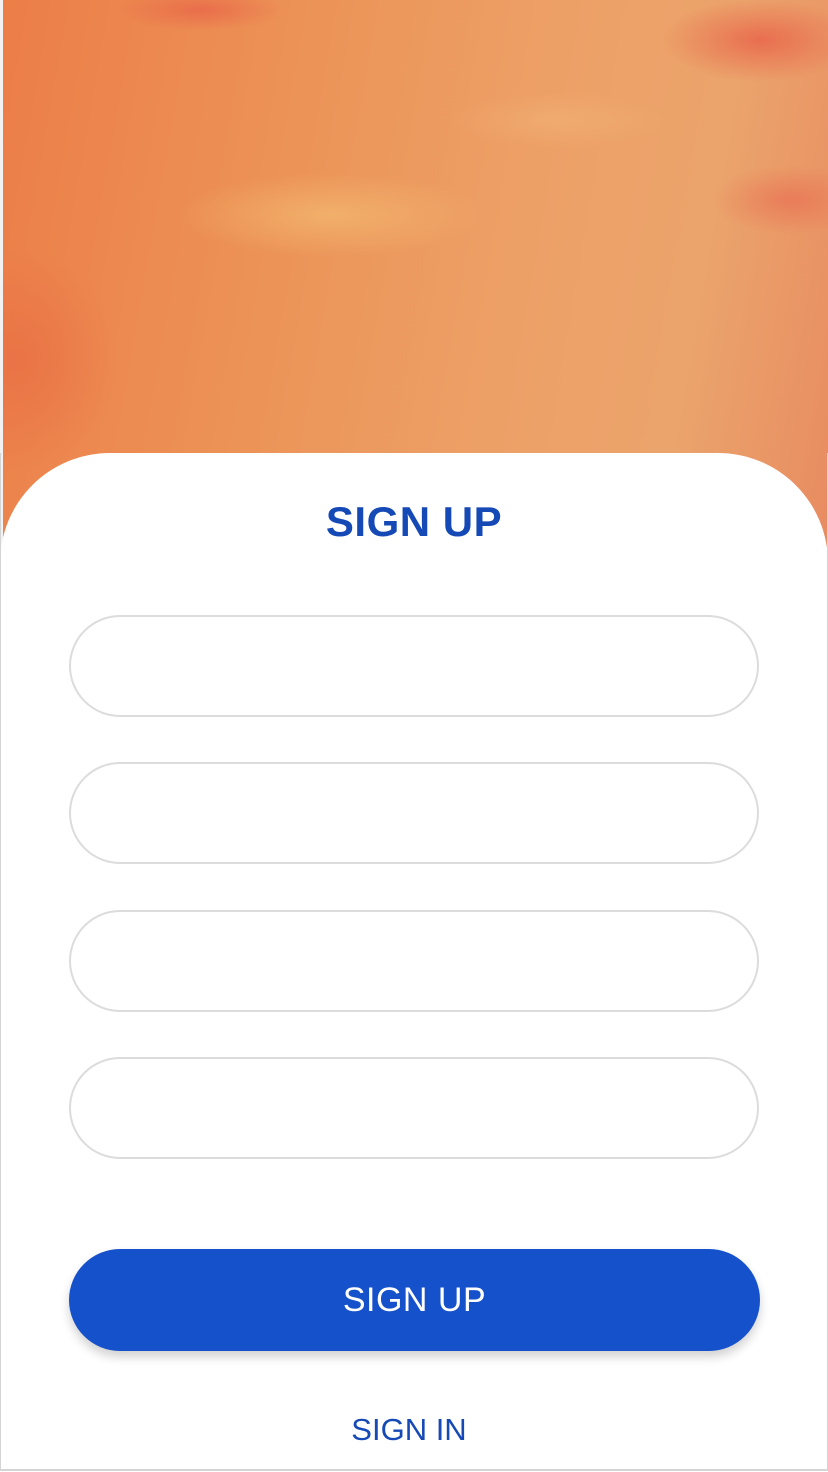 Image resolution: width=828 pixels, height=1472 pixels. Describe the element at coordinates (414, 521) in the screenshot. I see `page-title: SIGN UP` at that location.